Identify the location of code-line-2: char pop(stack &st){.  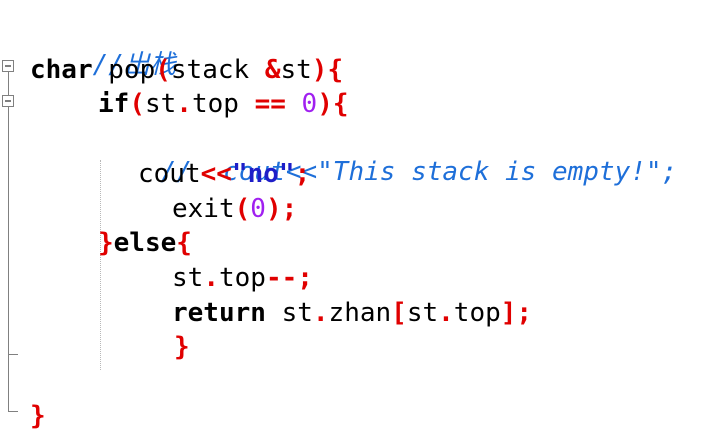
(186, 70).